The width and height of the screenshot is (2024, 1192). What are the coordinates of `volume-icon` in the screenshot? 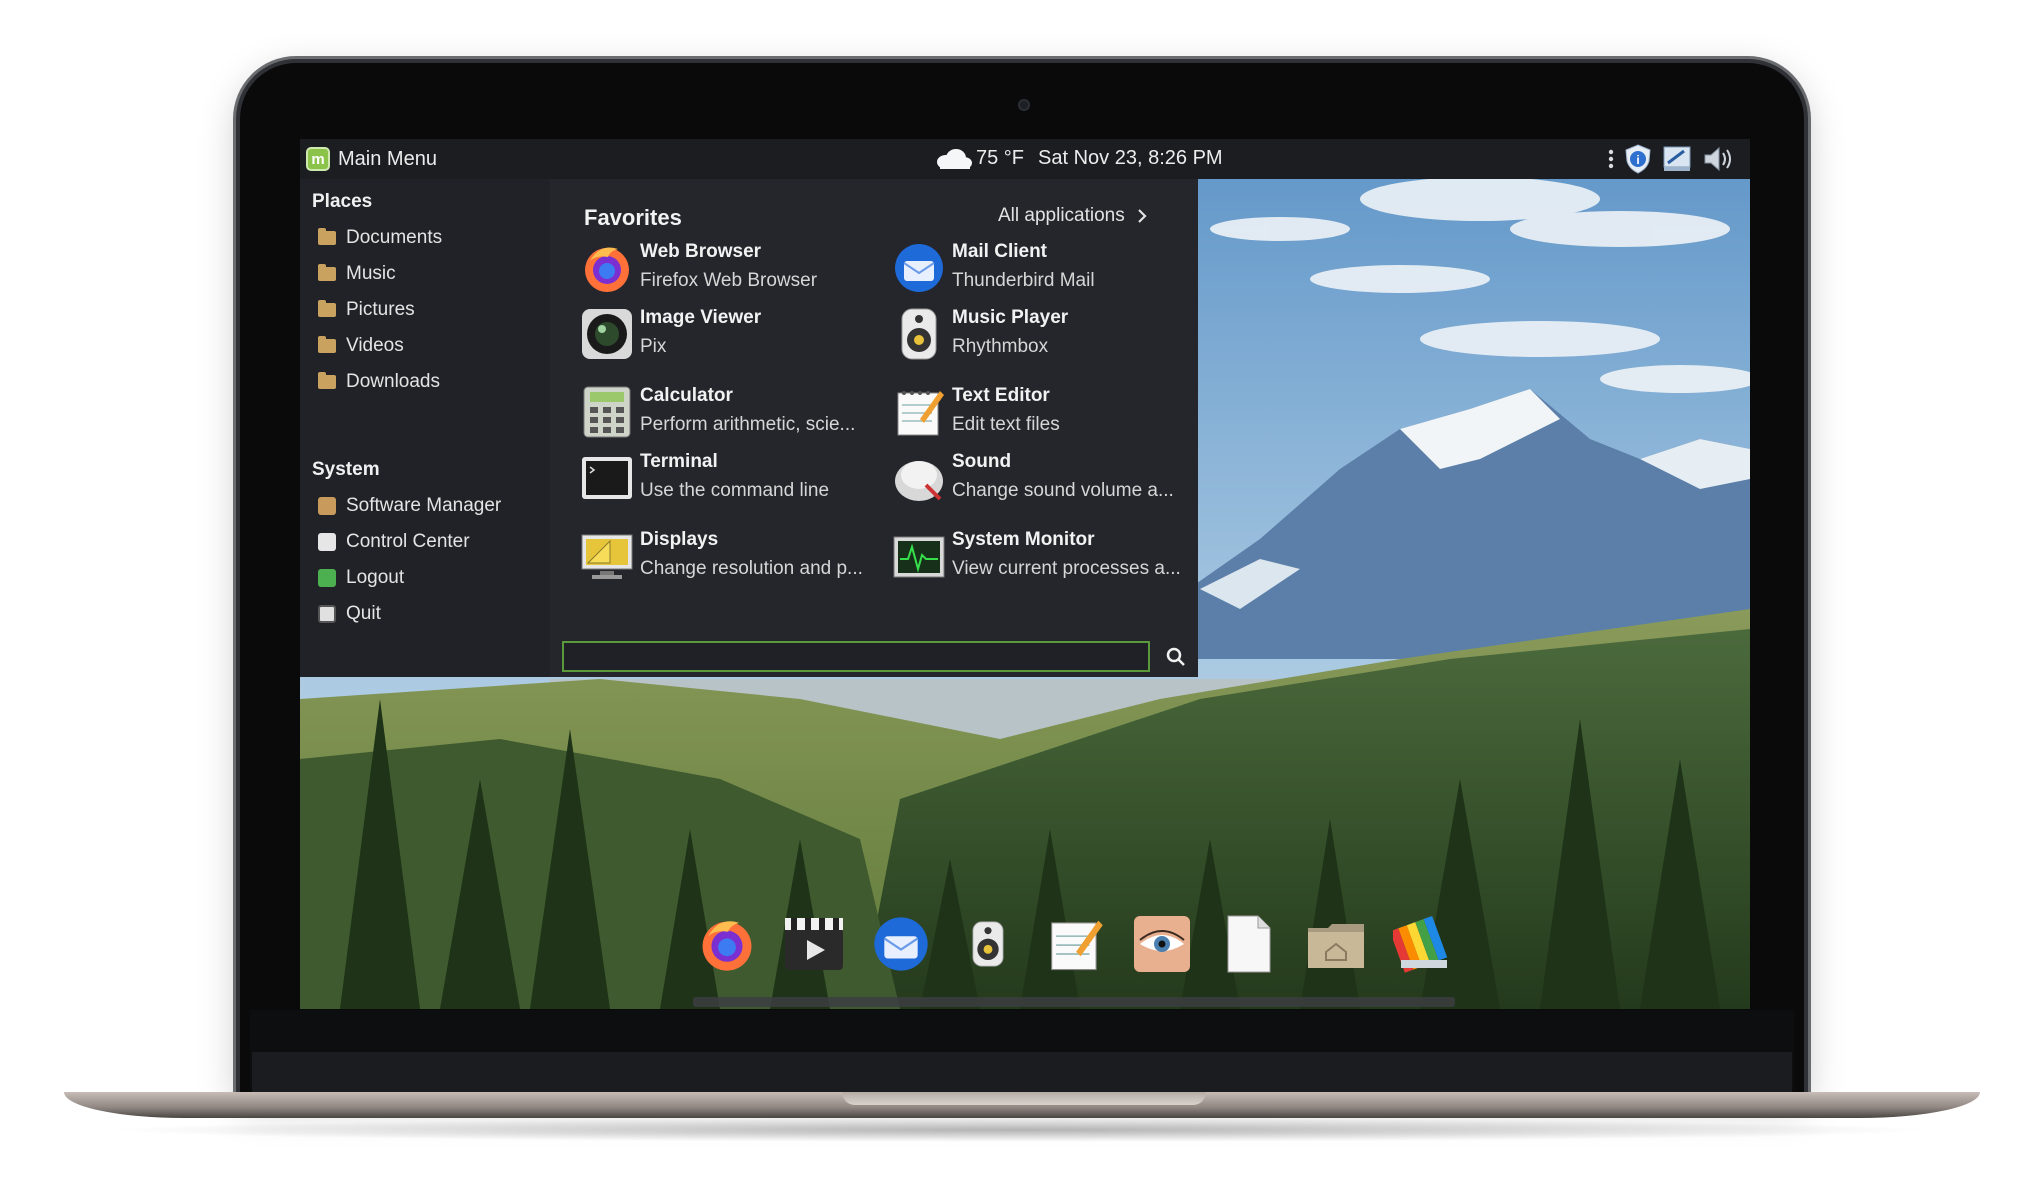 It's located at (1719, 159).